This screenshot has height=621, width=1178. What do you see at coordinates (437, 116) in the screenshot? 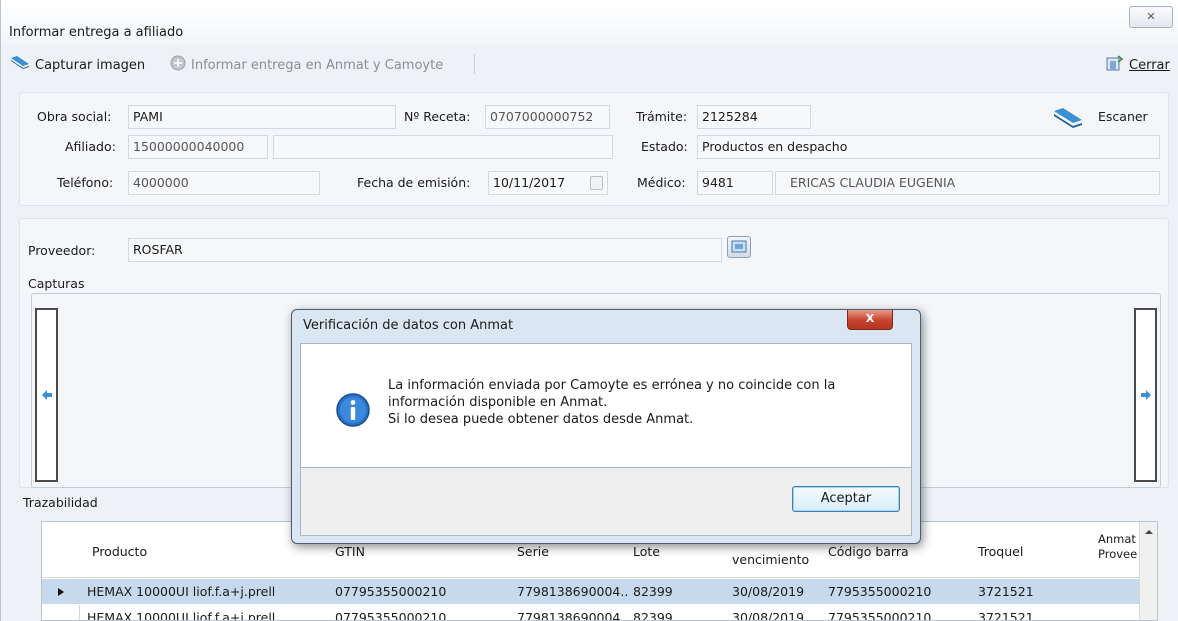
I see `receta-label: Nº Receta:` at bounding box center [437, 116].